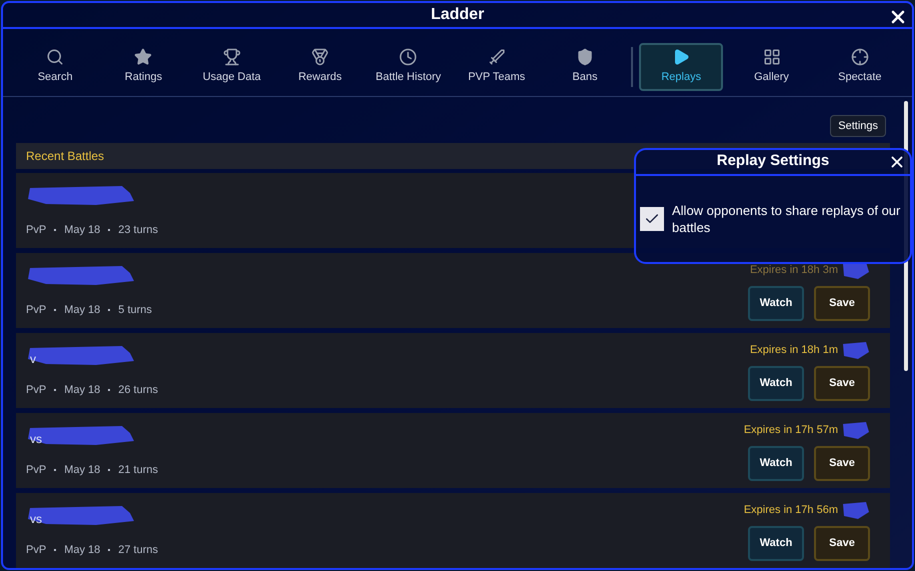 The width and height of the screenshot is (915, 571). What do you see at coordinates (138, 550) in the screenshot?
I see `battle-meta: 27 turns` at bounding box center [138, 550].